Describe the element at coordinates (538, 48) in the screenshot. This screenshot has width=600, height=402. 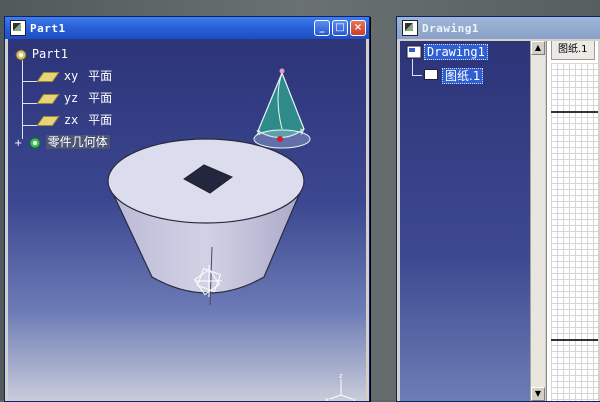
I see `scroll-up-button: ▲` at that location.